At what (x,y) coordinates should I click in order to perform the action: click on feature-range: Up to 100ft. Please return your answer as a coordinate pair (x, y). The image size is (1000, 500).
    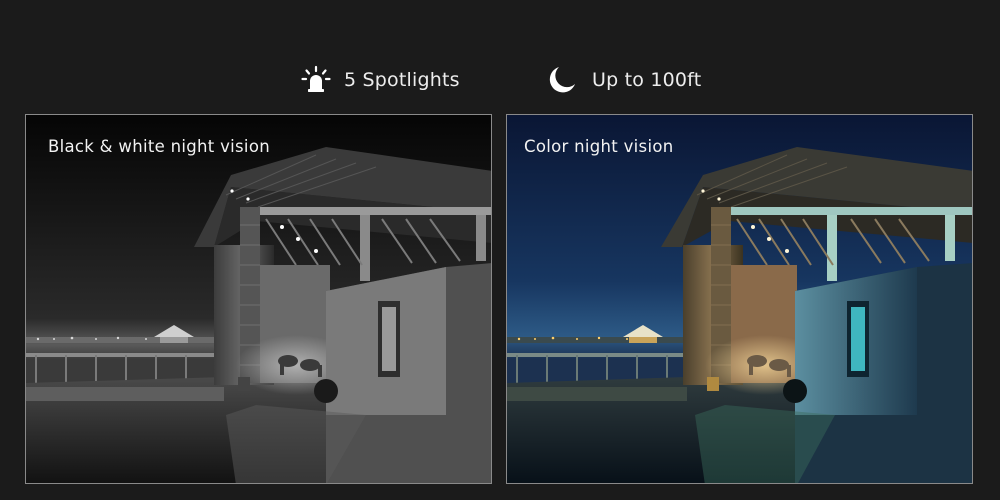
    Looking at the image, I should click on (623, 80).